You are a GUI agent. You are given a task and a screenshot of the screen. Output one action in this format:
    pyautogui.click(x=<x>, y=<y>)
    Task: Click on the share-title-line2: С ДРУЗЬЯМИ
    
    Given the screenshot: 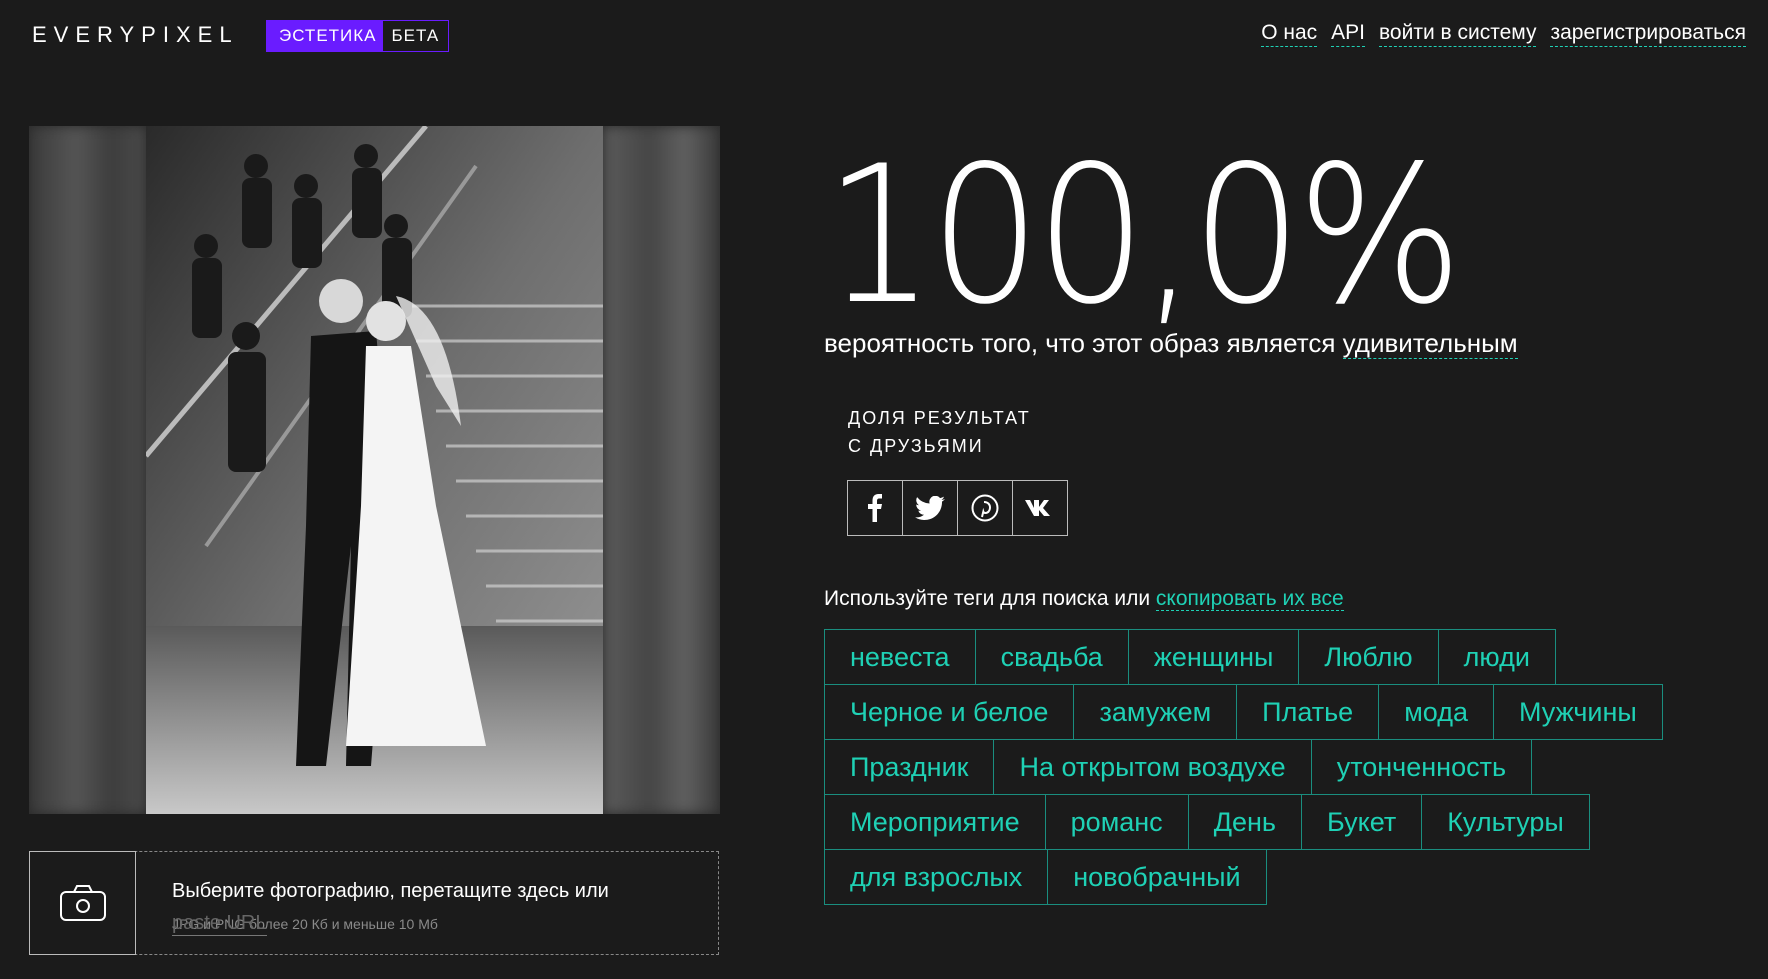 What is the action you would take?
    pyautogui.click(x=916, y=446)
    